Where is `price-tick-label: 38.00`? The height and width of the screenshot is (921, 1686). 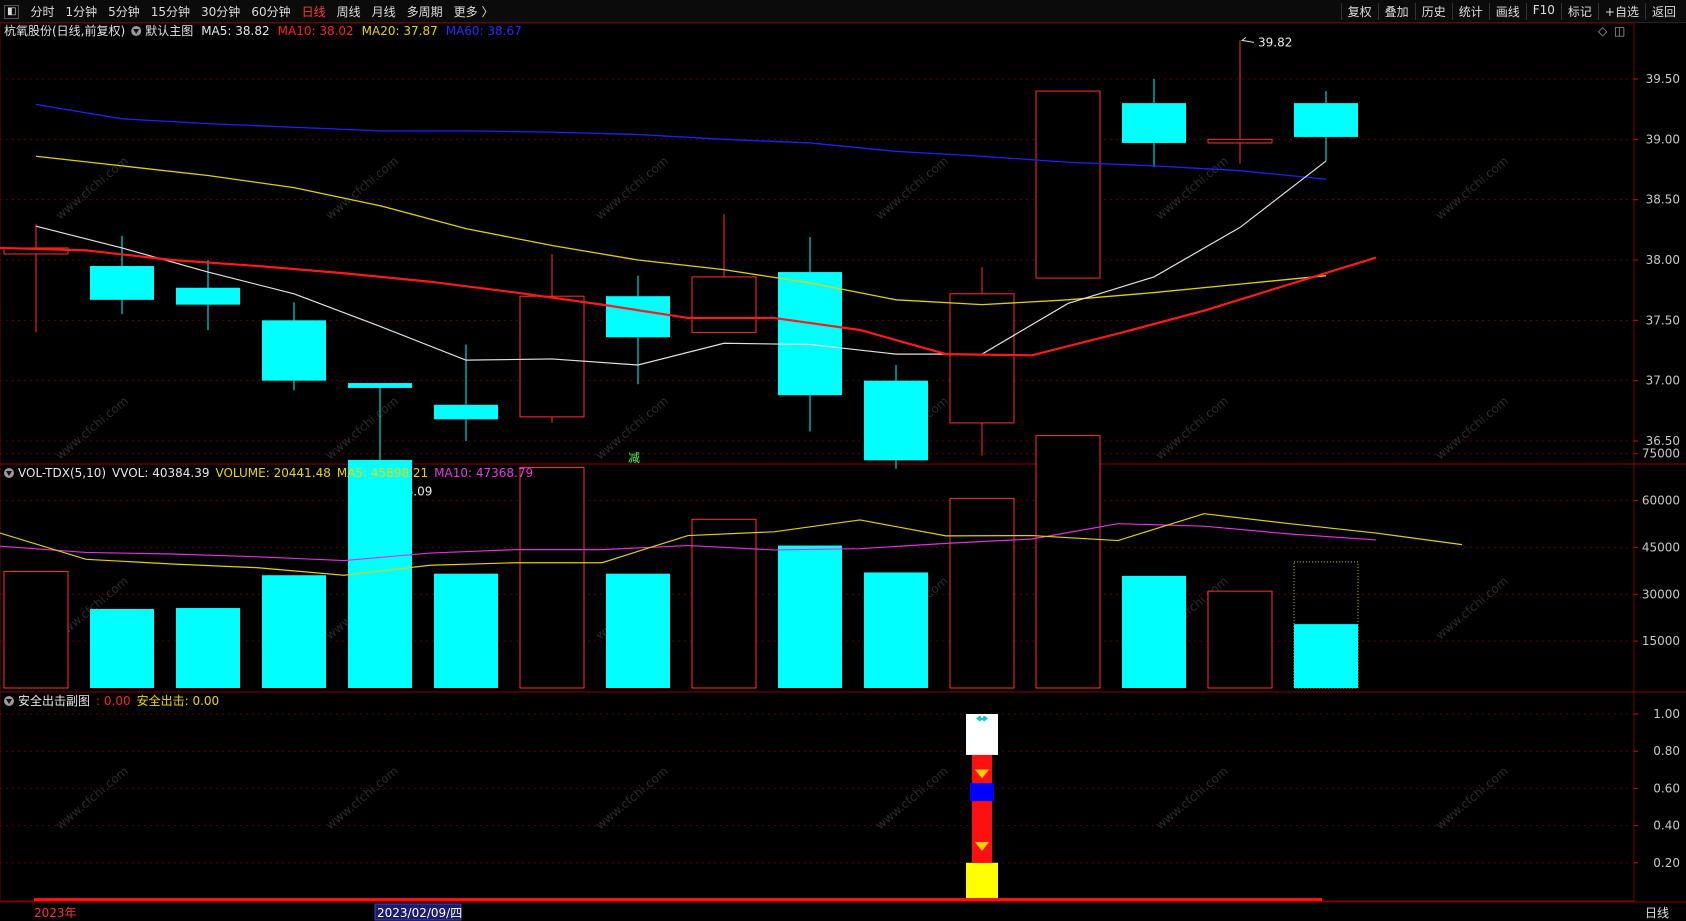 price-tick-label: 38.00 is located at coordinates (1663, 260).